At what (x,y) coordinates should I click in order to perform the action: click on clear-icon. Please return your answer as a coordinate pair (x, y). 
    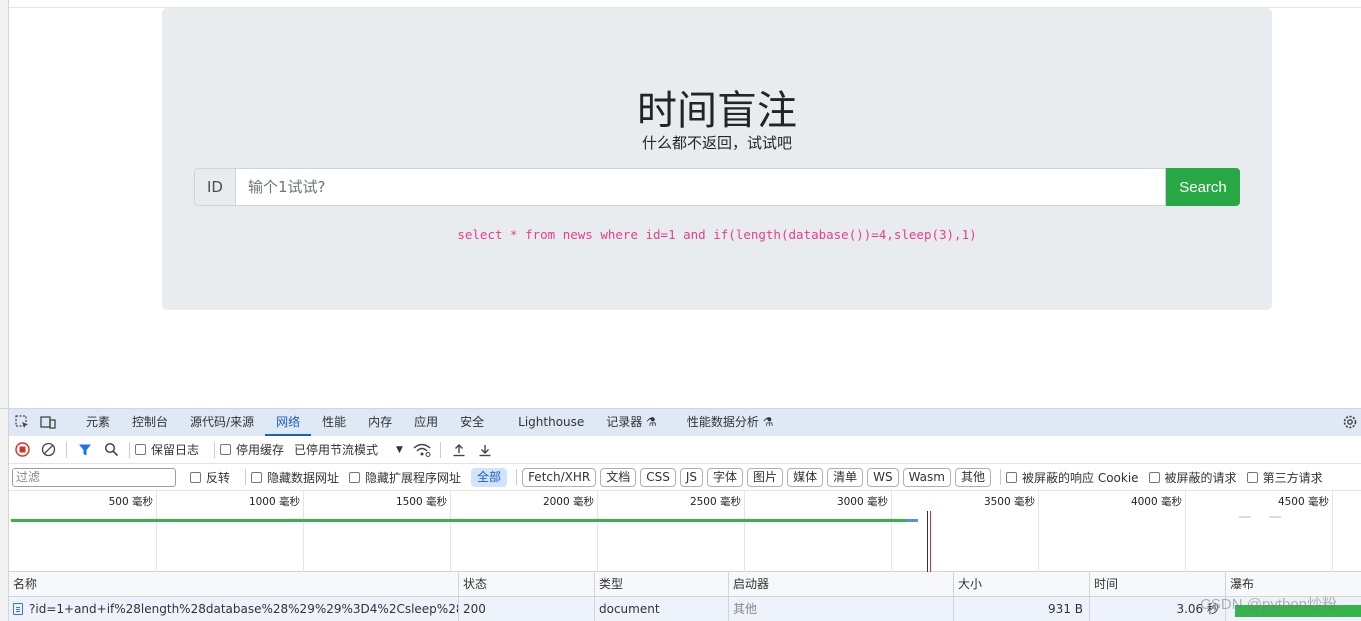
    Looking at the image, I should click on (48, 450).